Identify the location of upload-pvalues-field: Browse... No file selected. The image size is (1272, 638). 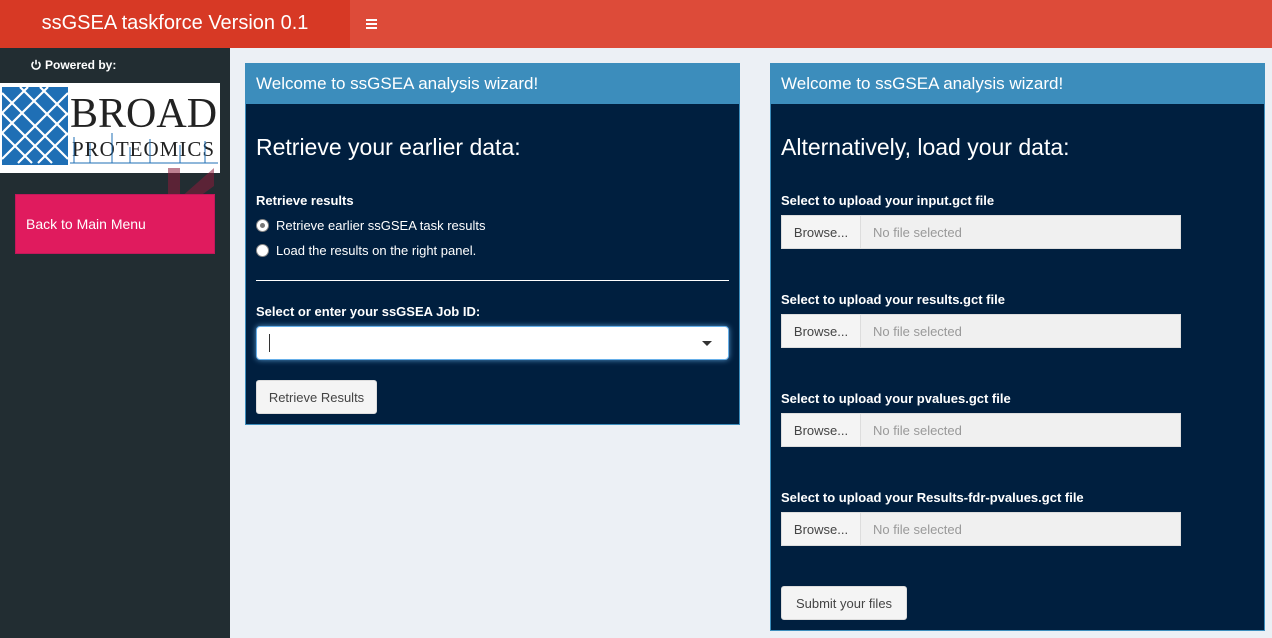
(981, 430).